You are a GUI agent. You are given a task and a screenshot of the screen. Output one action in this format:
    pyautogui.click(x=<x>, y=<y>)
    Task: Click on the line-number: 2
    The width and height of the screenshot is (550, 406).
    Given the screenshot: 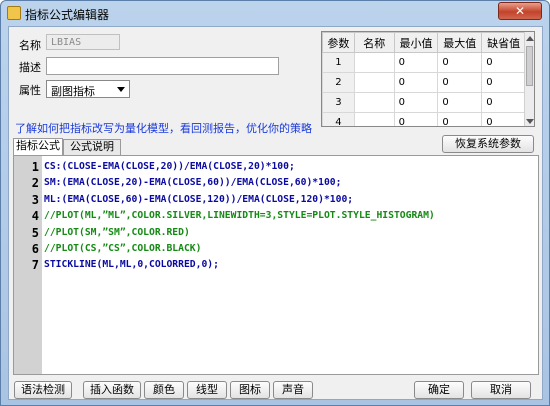 What is the action you would take?
    pyautogui.click(x=35, y=183)
    